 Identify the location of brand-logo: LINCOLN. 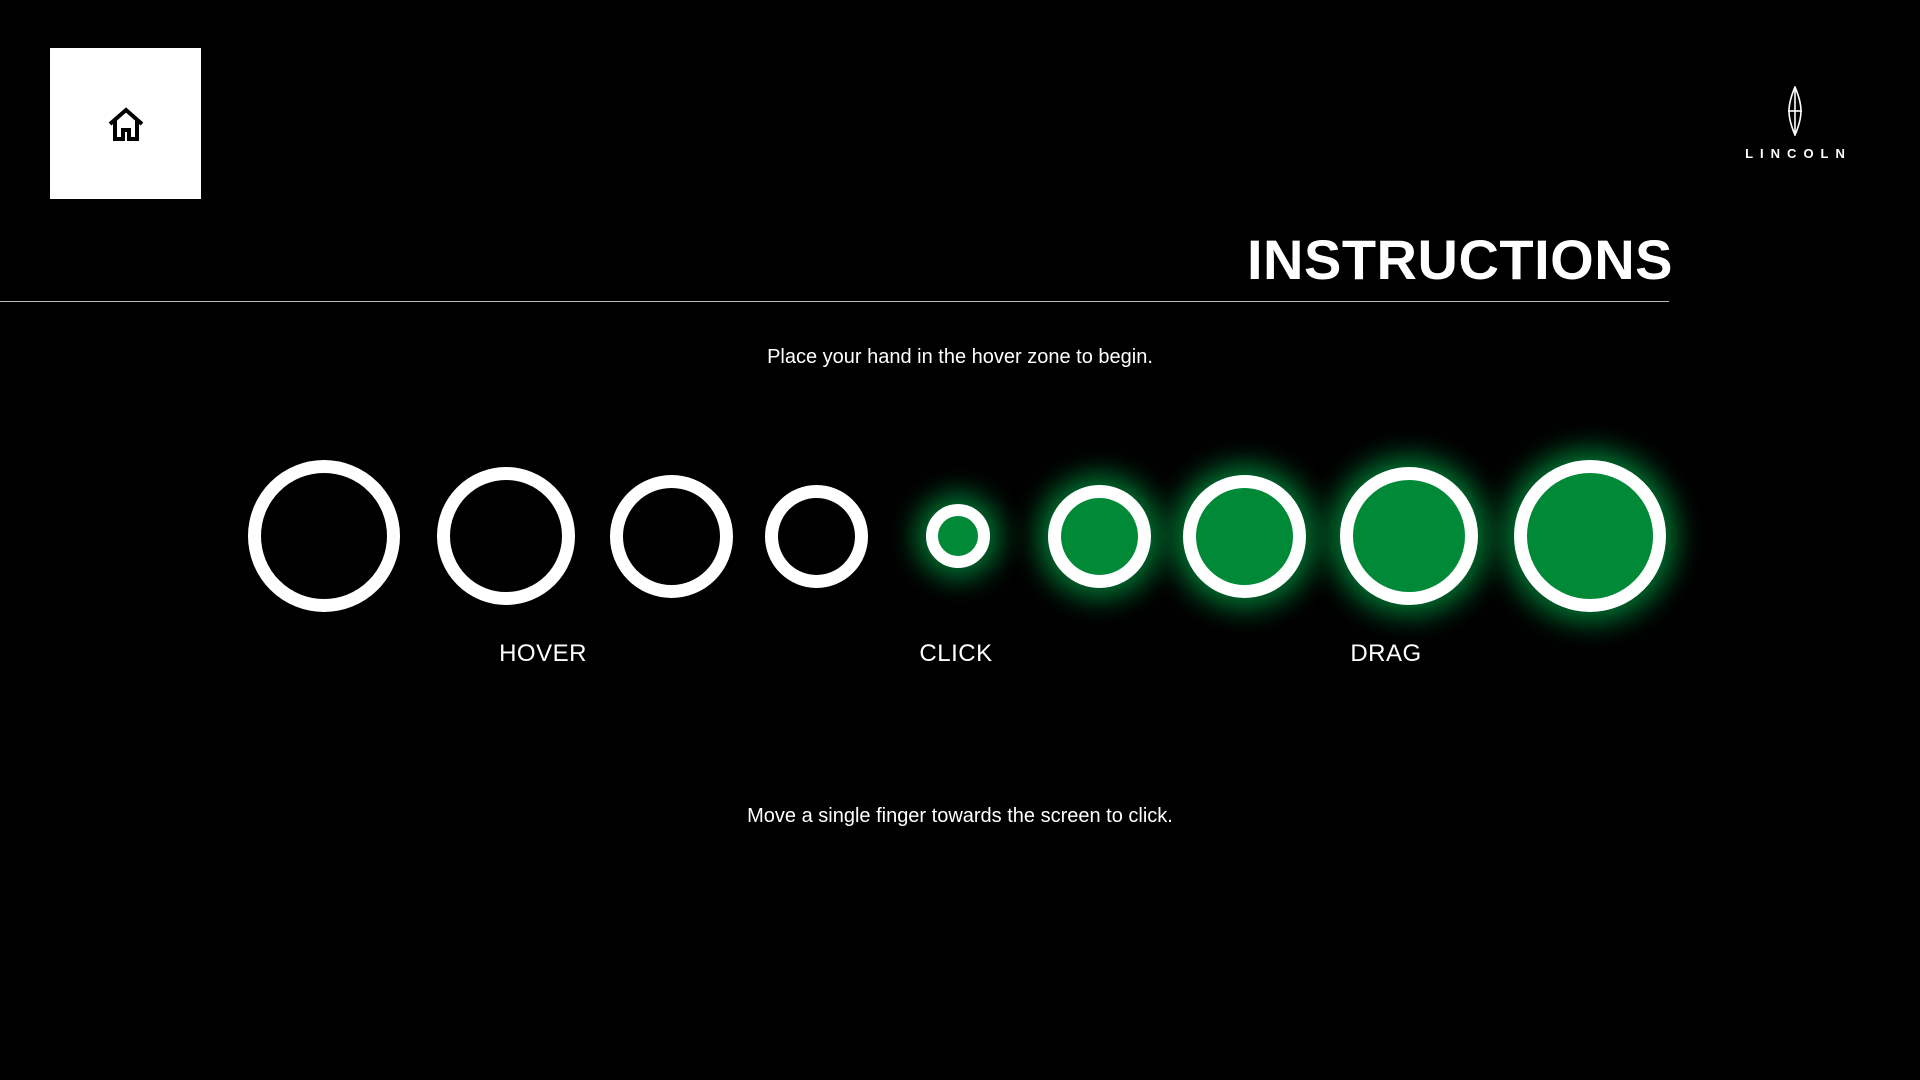
(1795, 123).